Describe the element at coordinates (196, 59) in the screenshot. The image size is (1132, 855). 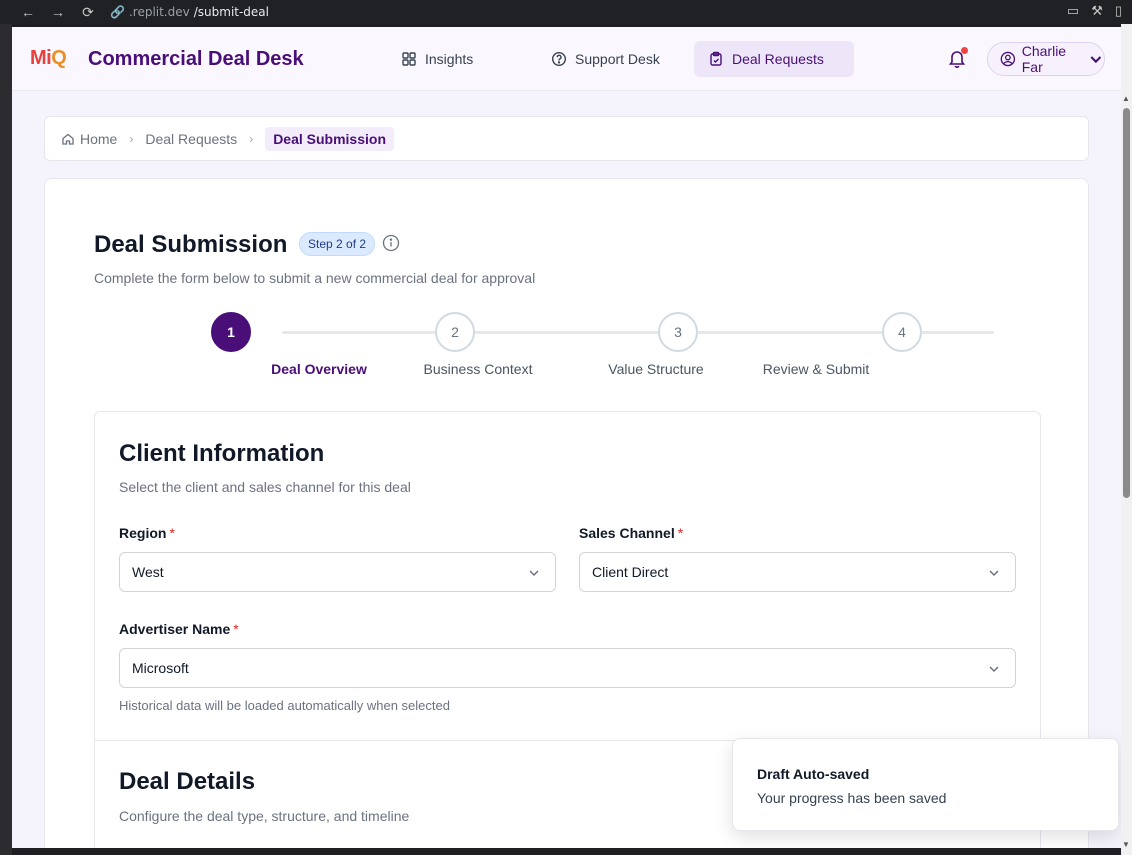
I see `app-title: Commercial Deal Desk` at that location.